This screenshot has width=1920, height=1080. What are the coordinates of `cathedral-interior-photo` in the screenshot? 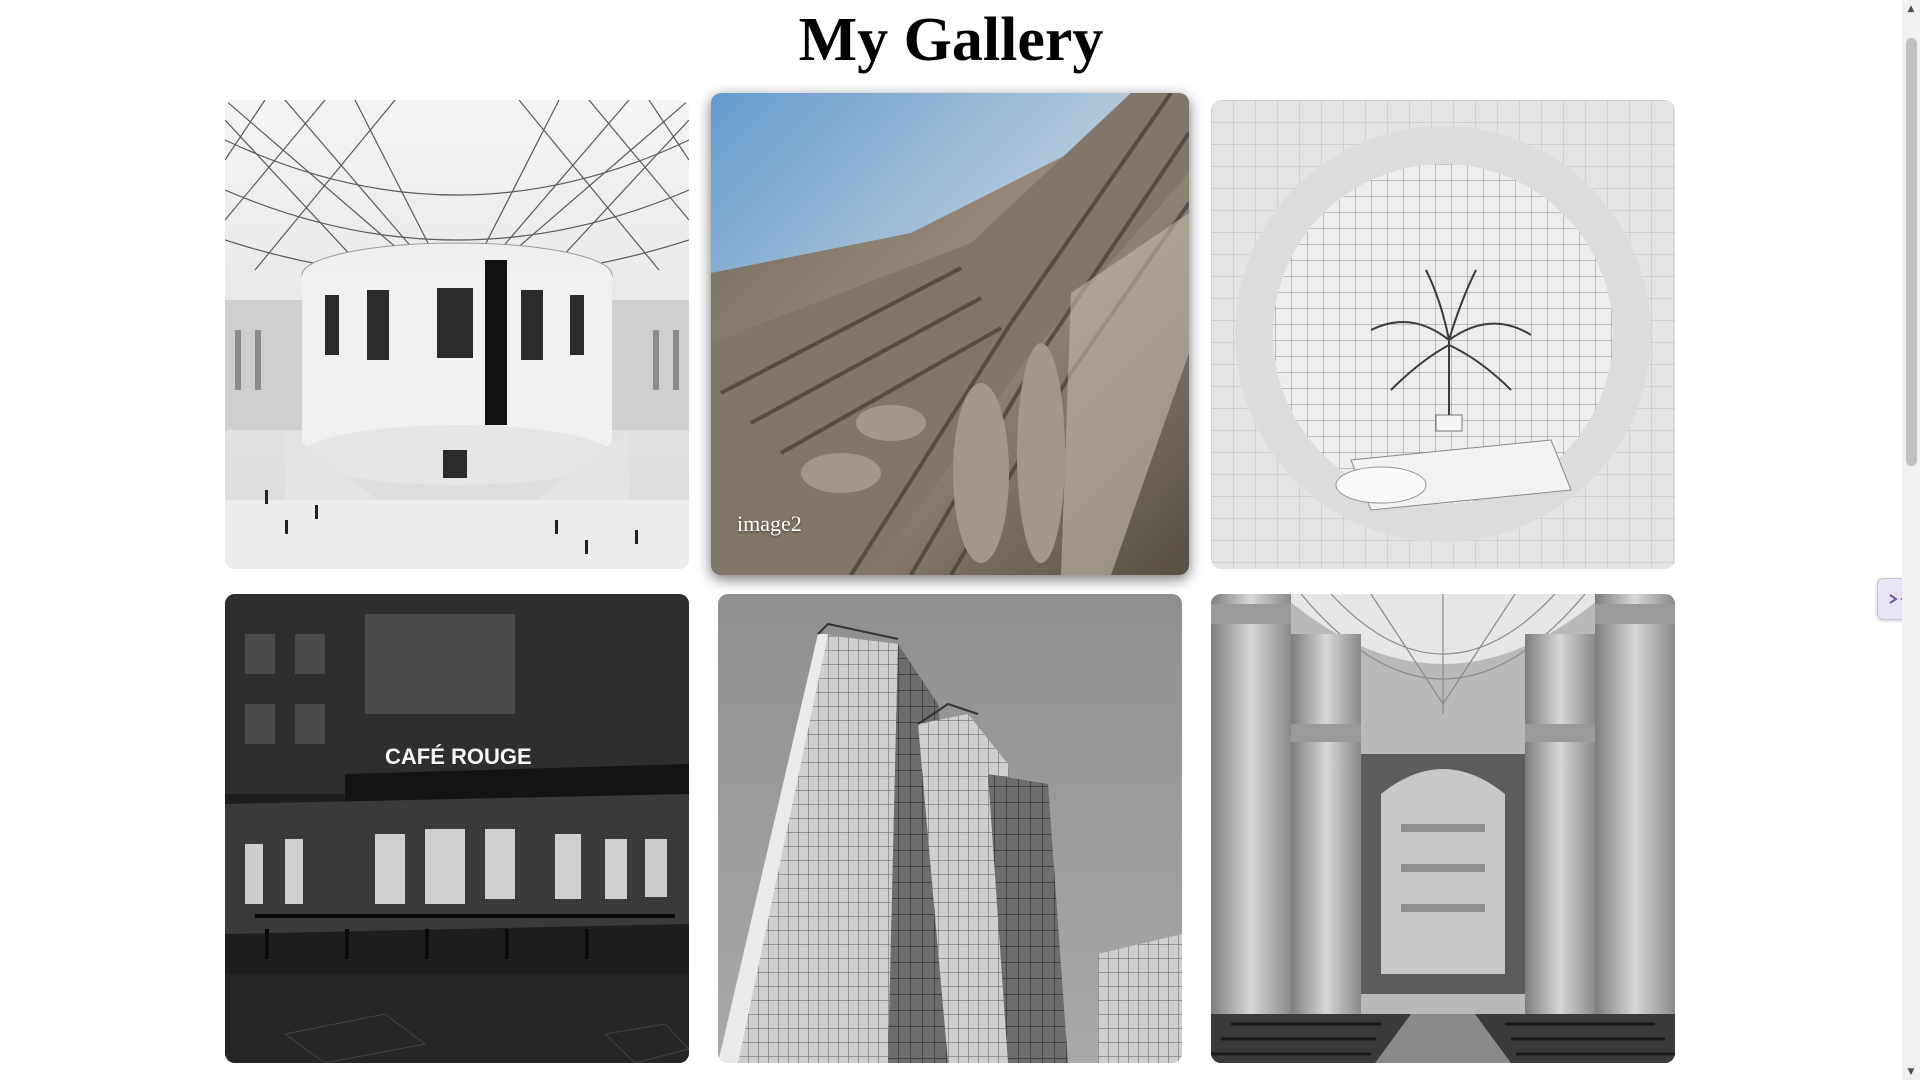 It's located at (1443, 828).